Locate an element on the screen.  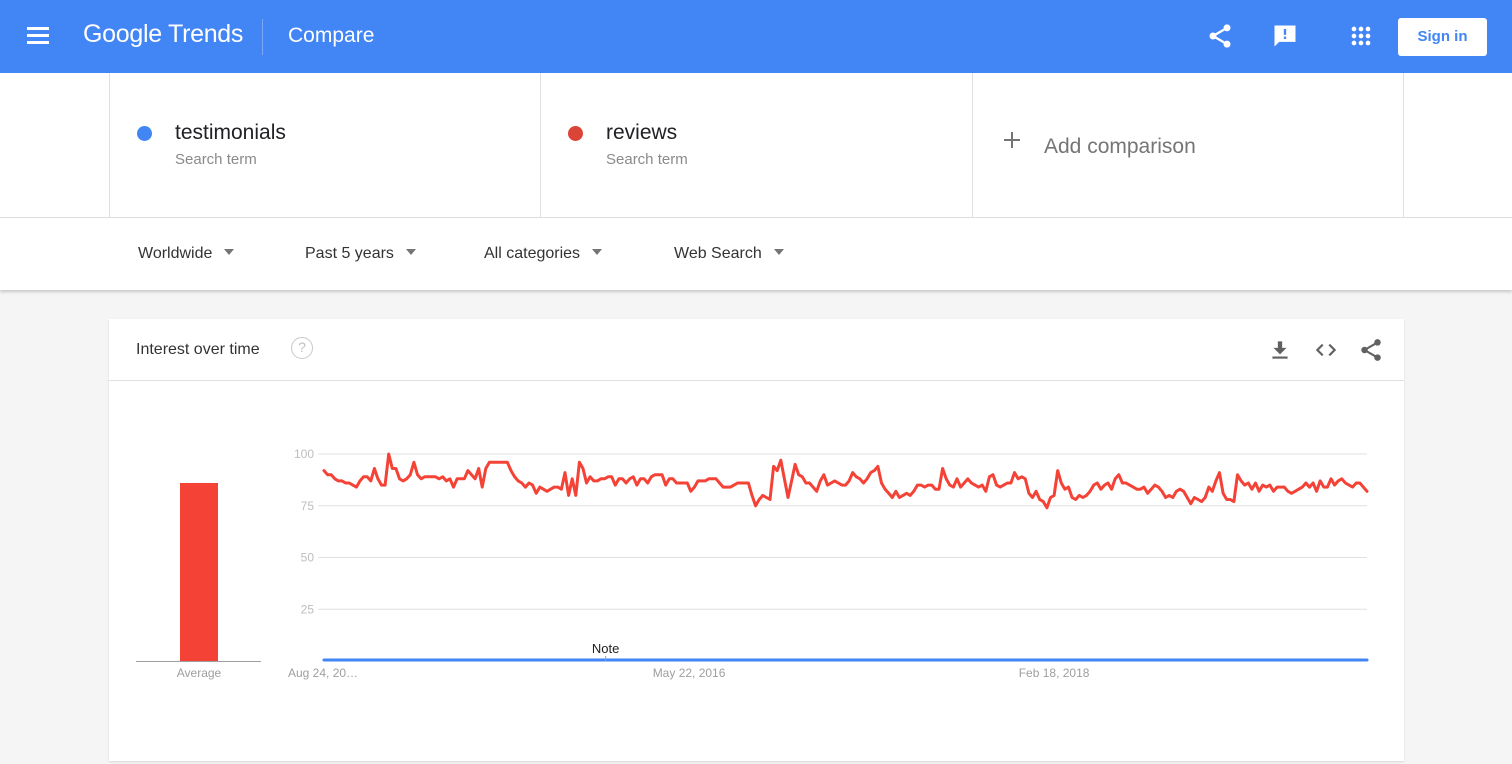
y-tick-label: 25 is located at coordinates (308, 609).